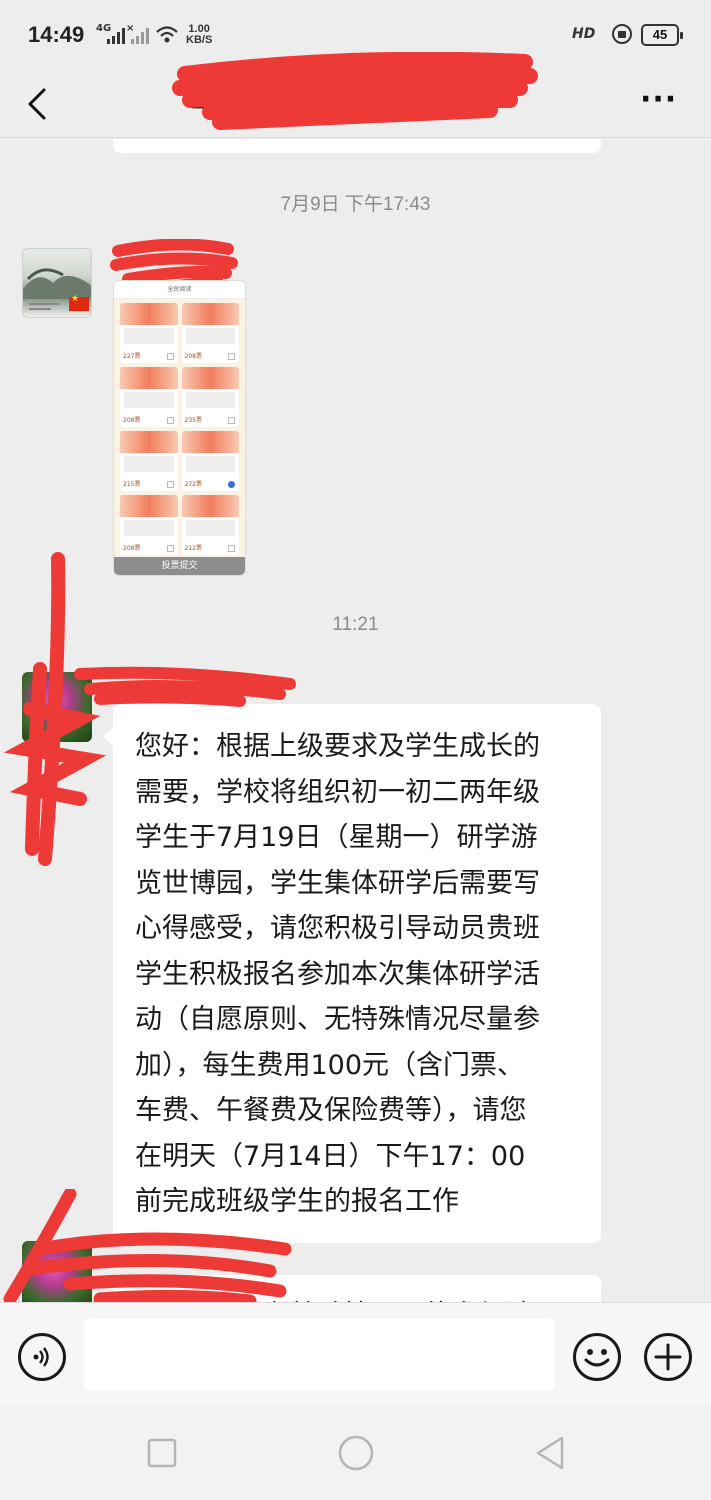 Image resolution: width=711 pixels, height=1500 pixels. Describe the element at coordinates (209, 98) in the screenshot. I see `chat-title: 20` at that location.